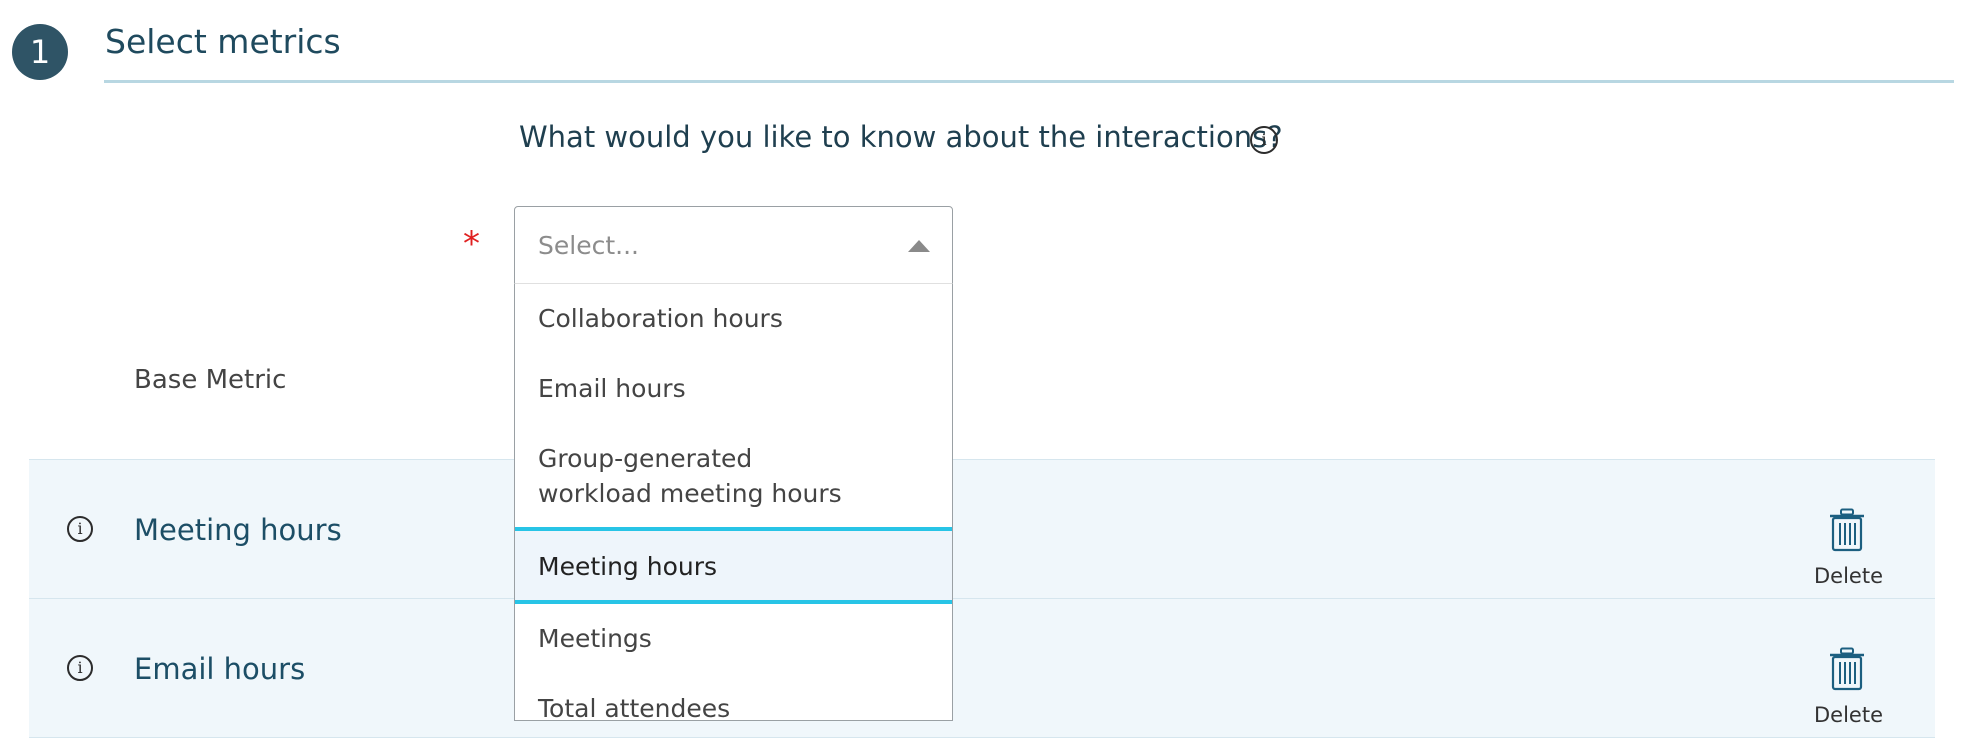 This screenshot has height=752, width=1962. What do you see at coordinates (919, 246) in the screenshot?
I see `caret-up-icon` at bounding box center [919, 246].